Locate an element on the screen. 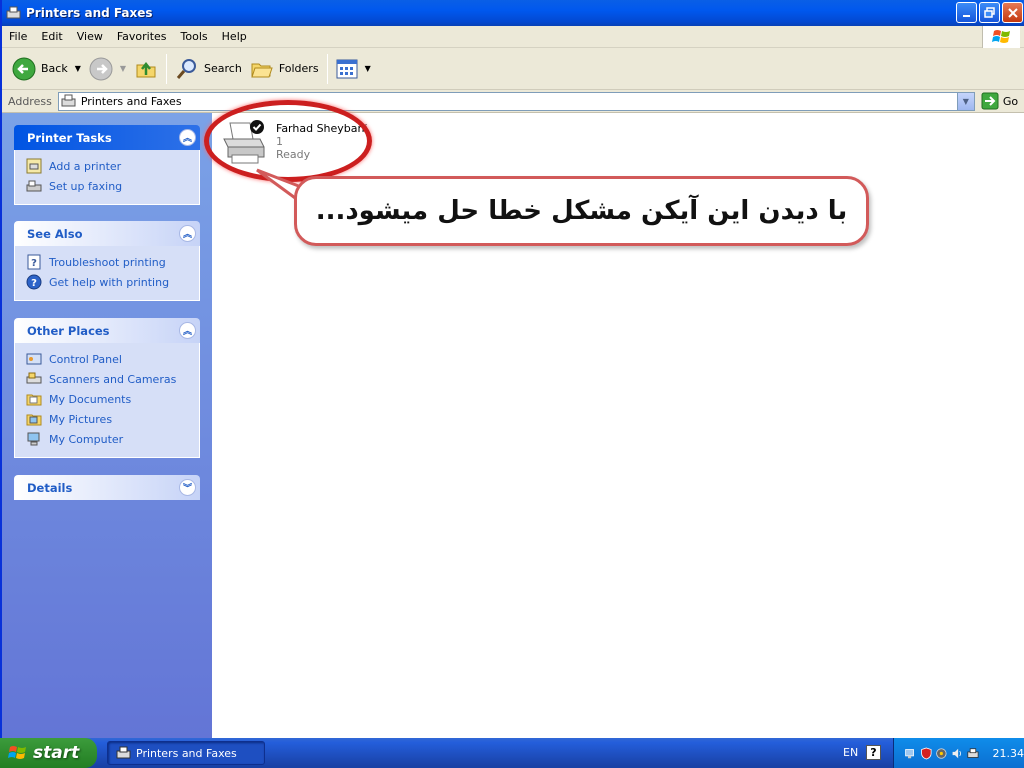  place-scanners-cameras: Scanners and Cameras is located at coordinates (112, 379).